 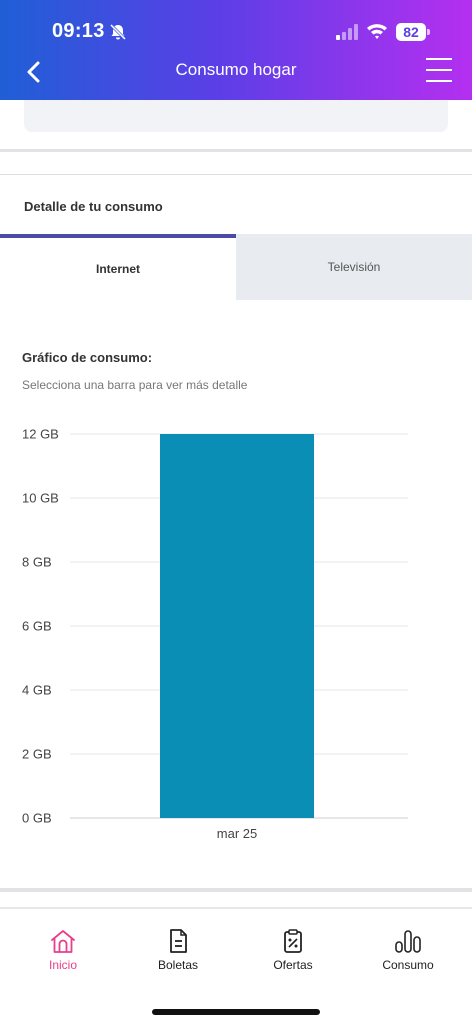 What do you see at coordinates (37, 818) in the screenshot?
I see `y-tick-label: 0 GB` at bounding box center [37, 818].